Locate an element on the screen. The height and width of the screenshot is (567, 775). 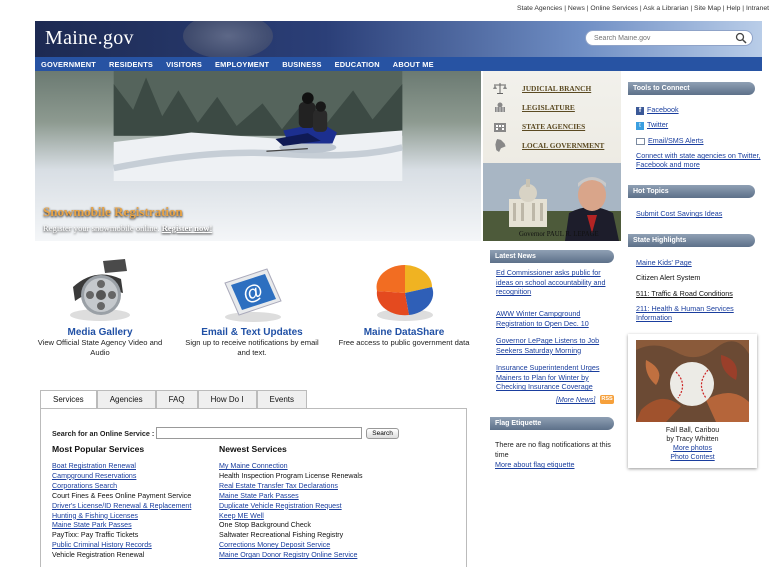
maine-map-icon is located at coordinates (500, 145).